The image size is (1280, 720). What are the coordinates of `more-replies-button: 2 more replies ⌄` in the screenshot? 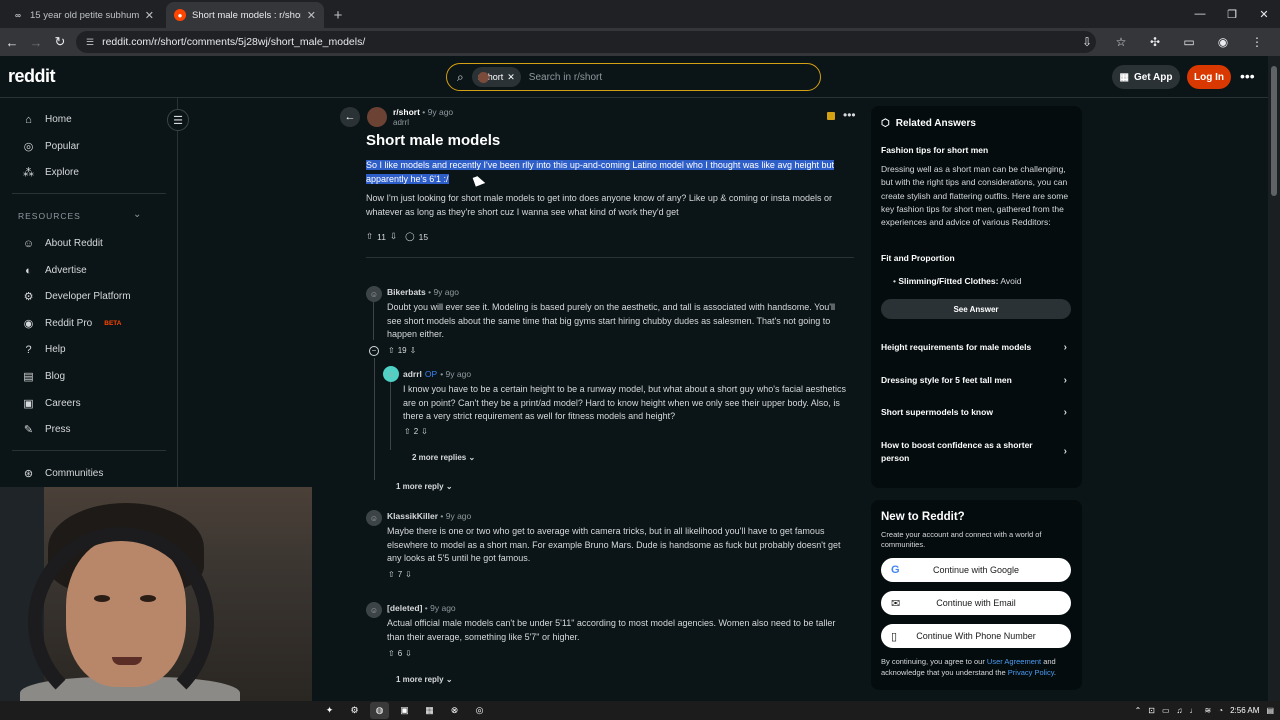 It's located at (443, 457).